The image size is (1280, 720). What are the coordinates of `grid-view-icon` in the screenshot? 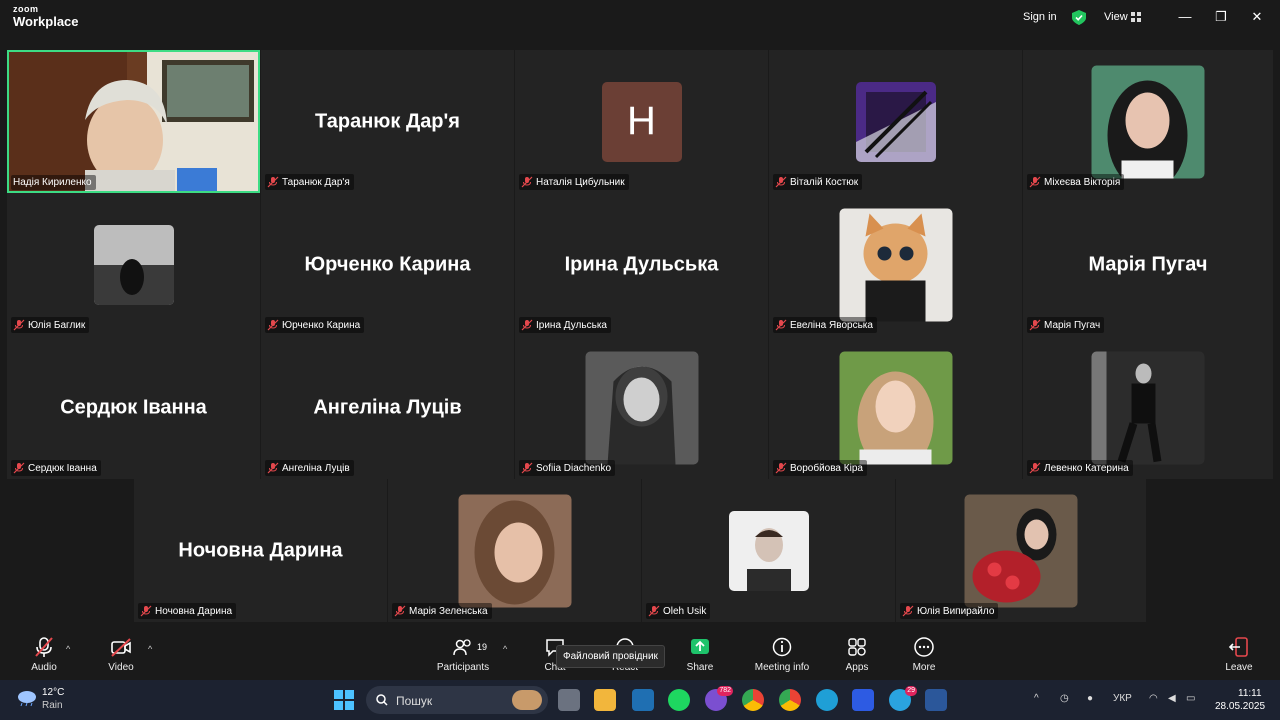 It's located at (1136, 17).